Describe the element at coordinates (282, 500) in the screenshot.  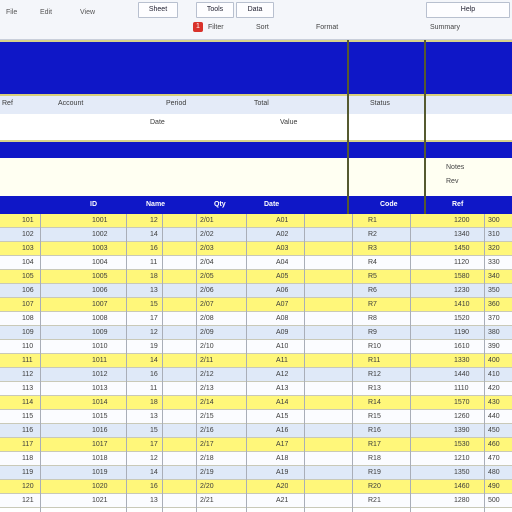
I see `table-cell: A21` at that location.